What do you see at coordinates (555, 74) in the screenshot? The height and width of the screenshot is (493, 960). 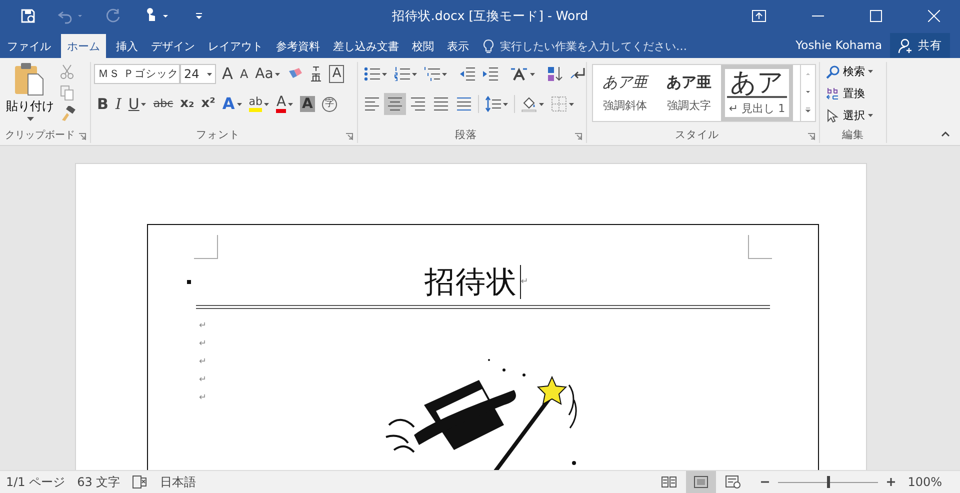 I see `sort-icon` at bounding box center [555, 74].